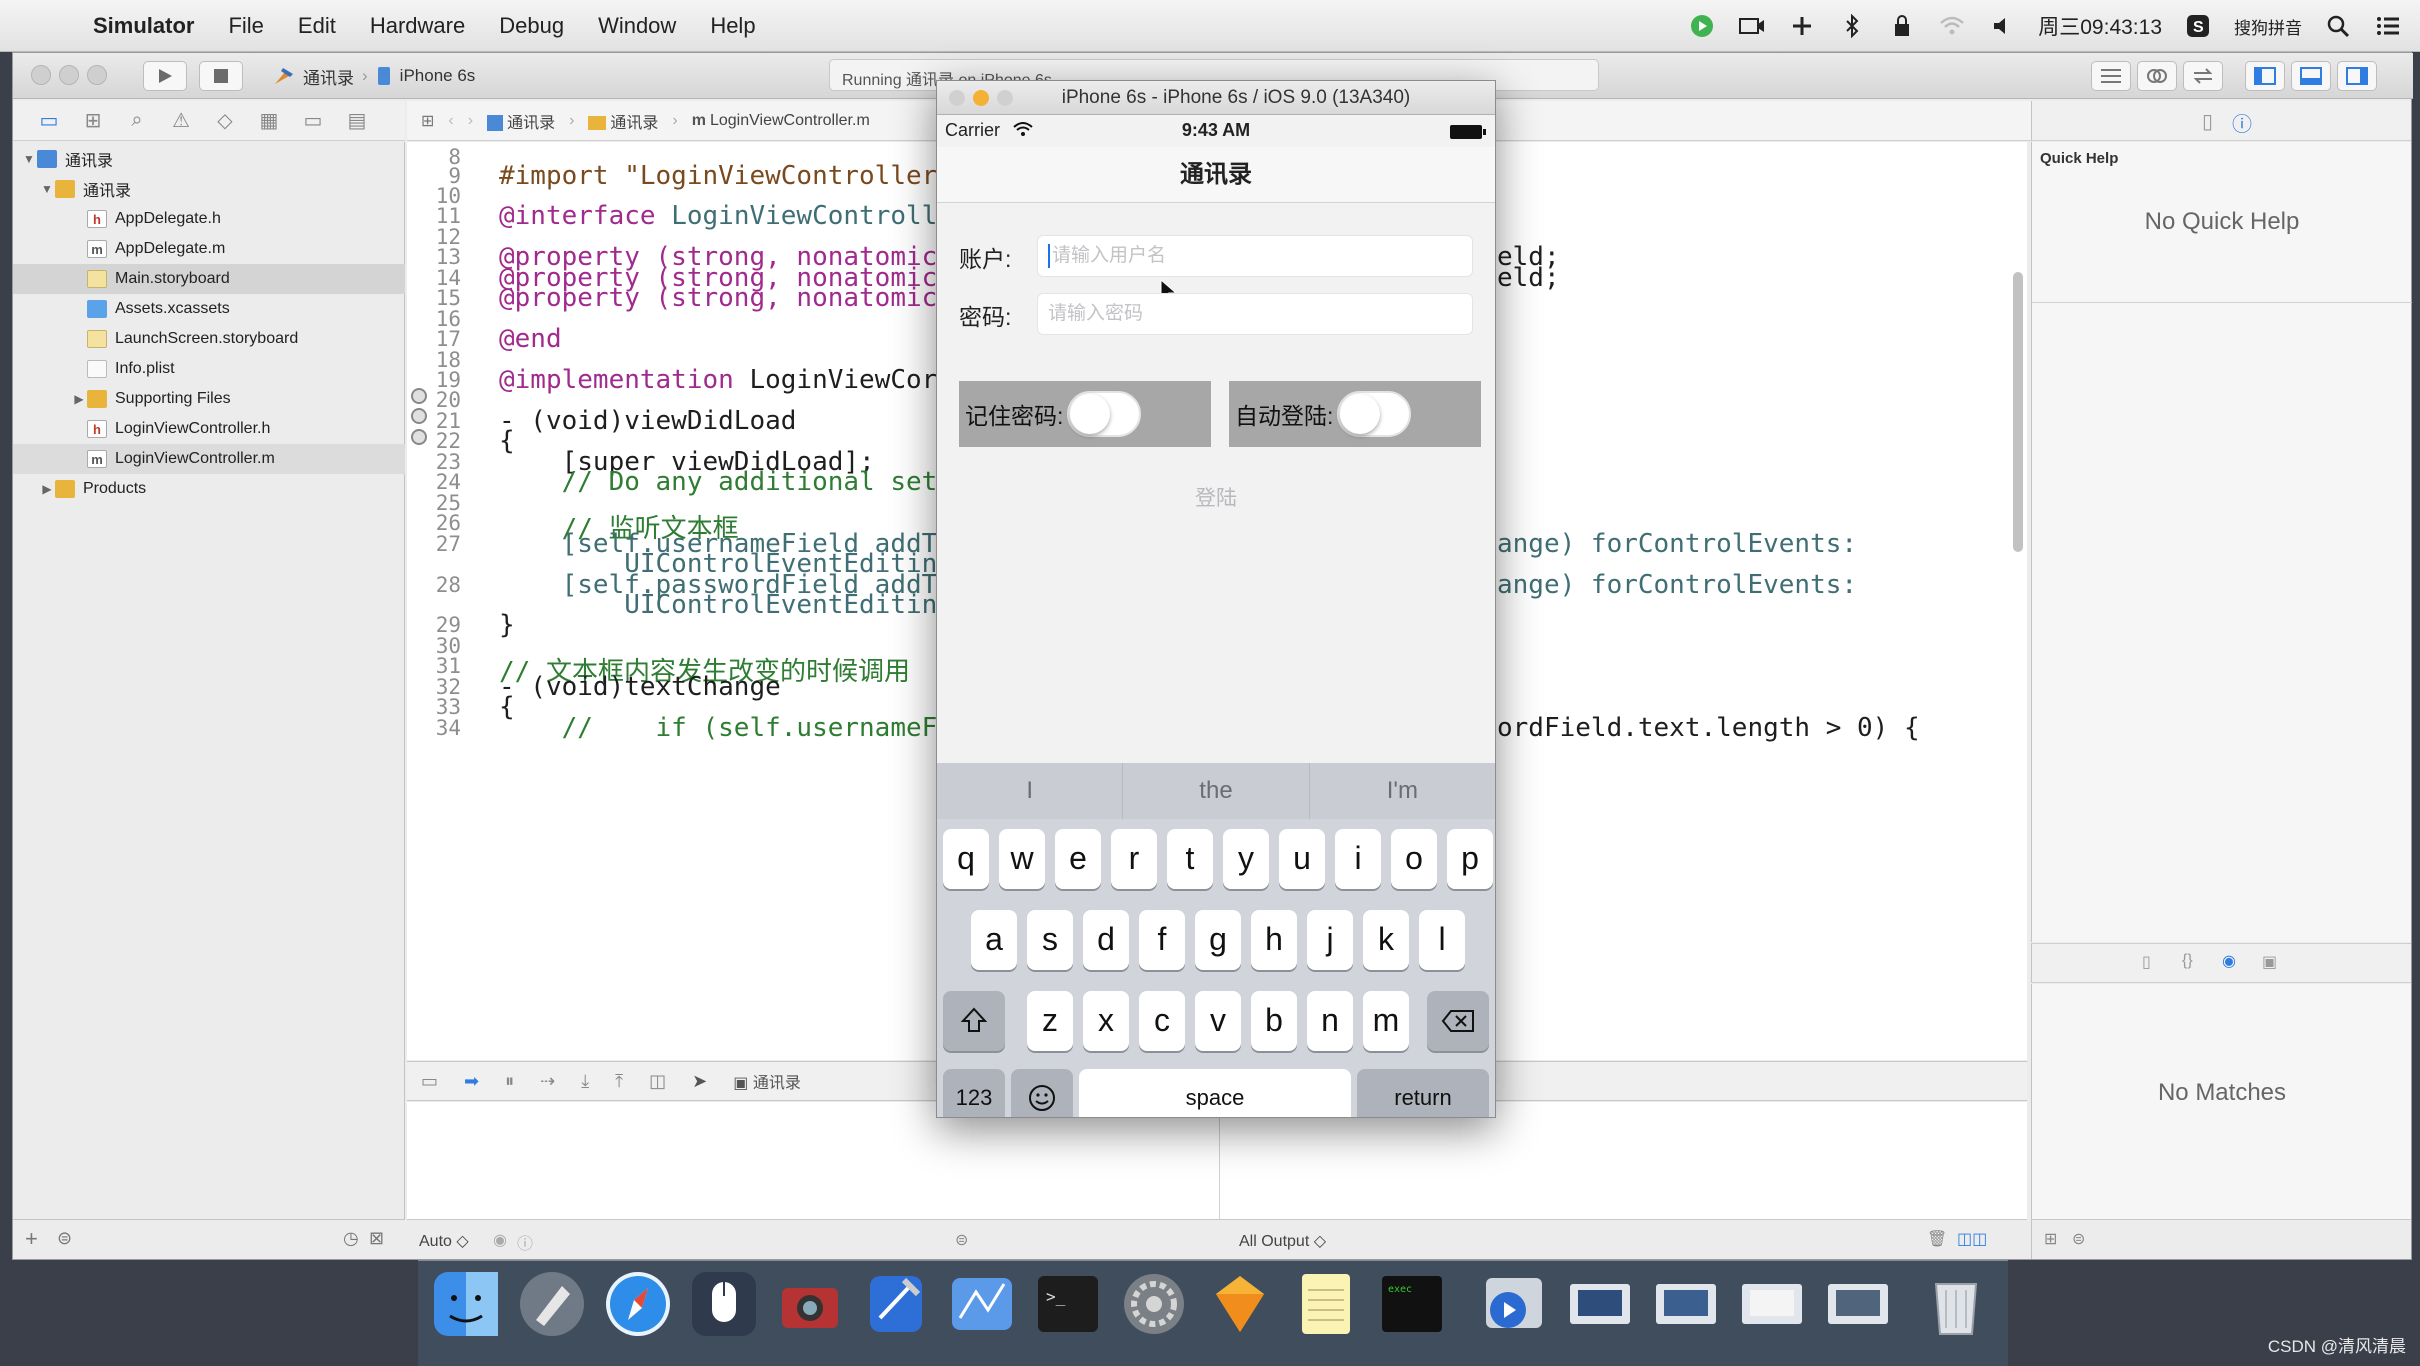 This screenshot has height=1366, width=2420. Describe the element at coordinates (93, 120) in the screenshot. I see `symbol-navigator-icon: ⊞` at that location.